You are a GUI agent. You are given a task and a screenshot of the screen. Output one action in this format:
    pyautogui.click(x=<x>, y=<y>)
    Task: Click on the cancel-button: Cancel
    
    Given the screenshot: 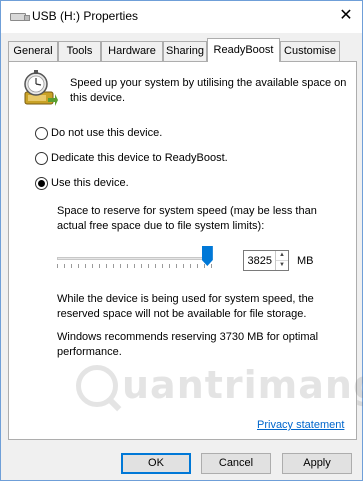 What is the action you would take?
    pyautogui.click(x=236, y=463)
    